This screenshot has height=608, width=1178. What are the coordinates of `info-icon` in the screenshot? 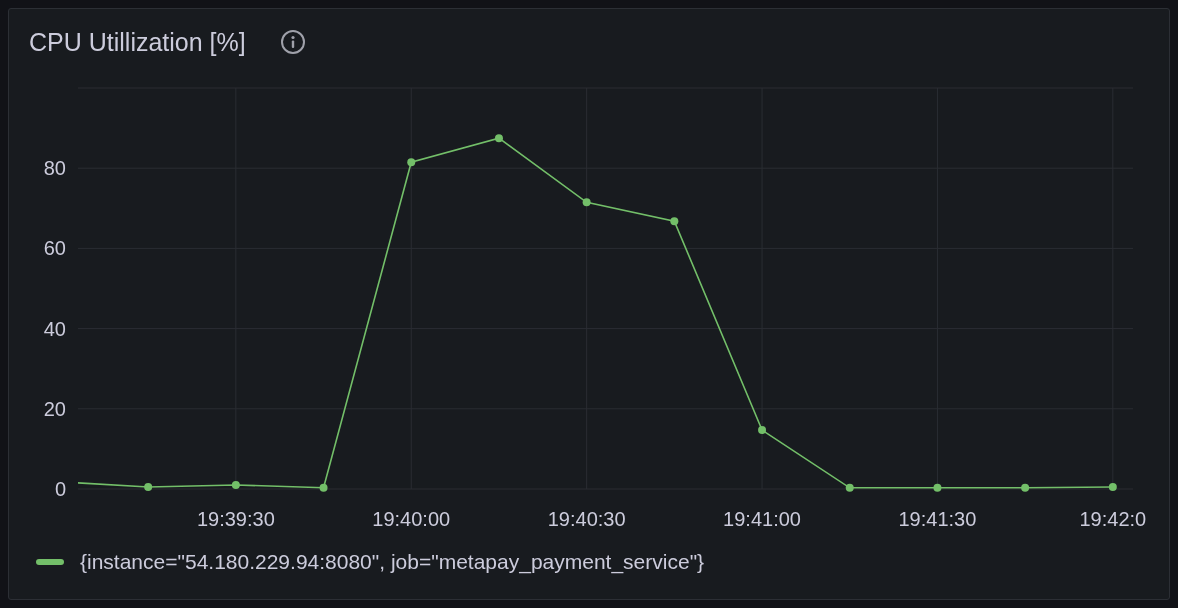 It's located at (292, 42).